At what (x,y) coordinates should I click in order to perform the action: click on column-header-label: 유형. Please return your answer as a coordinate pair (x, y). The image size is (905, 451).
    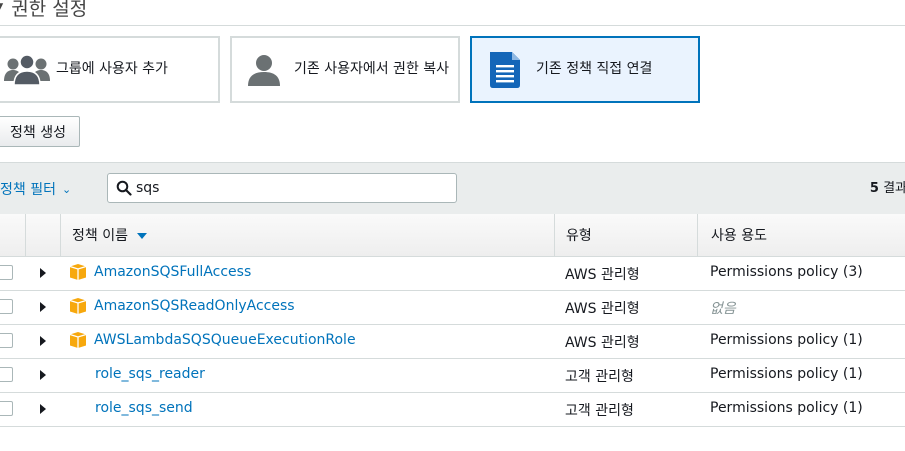
    Looking at the image, I should click on (579, 236).